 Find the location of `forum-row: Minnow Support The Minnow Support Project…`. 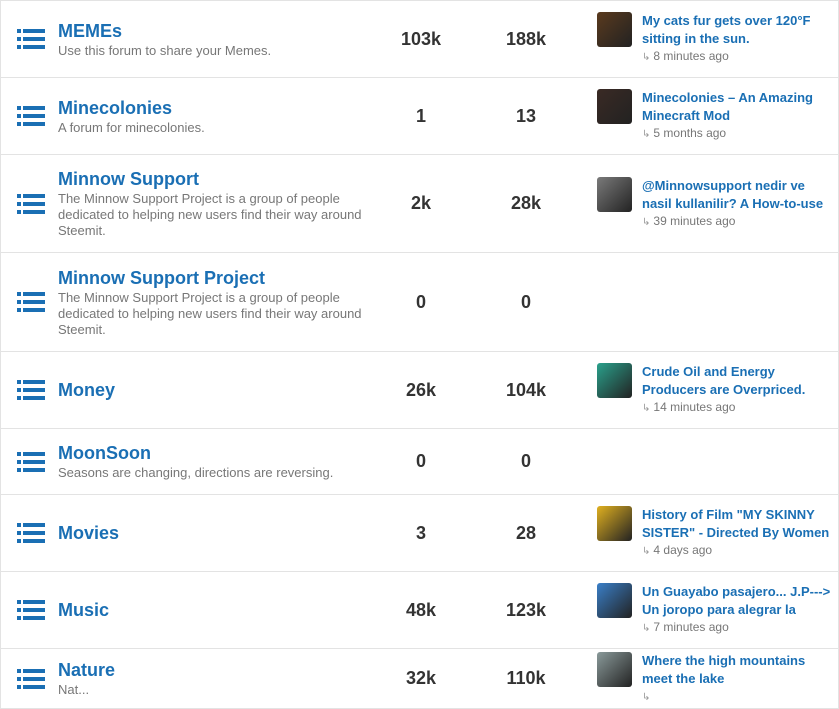

forum-row: Minnow Support The Minnow Support Project… is located at coordinates (419, 204).